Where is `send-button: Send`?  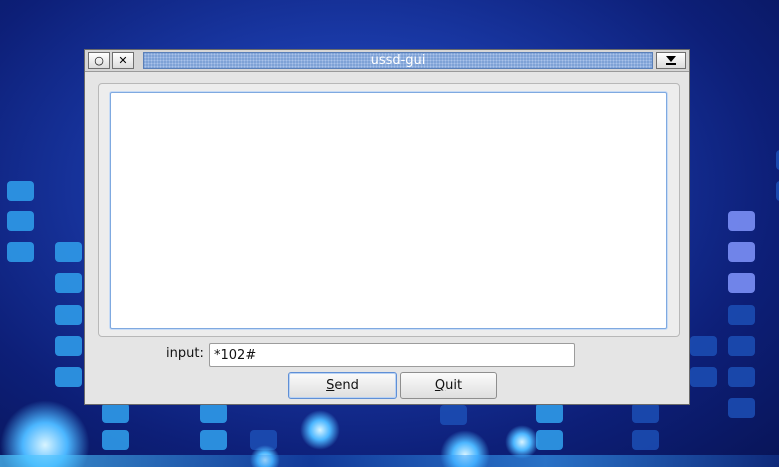 send-button: Send is located at coordinates (342, 385).